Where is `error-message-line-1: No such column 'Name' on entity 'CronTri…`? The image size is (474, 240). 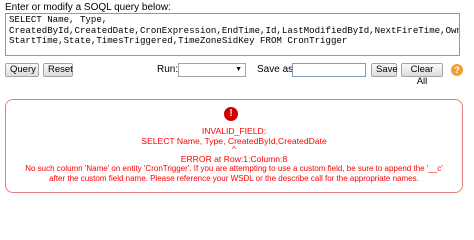
error-message-line-1: No such column 'Name' on entity 'CronTri… is located at coordinates (234, 168).